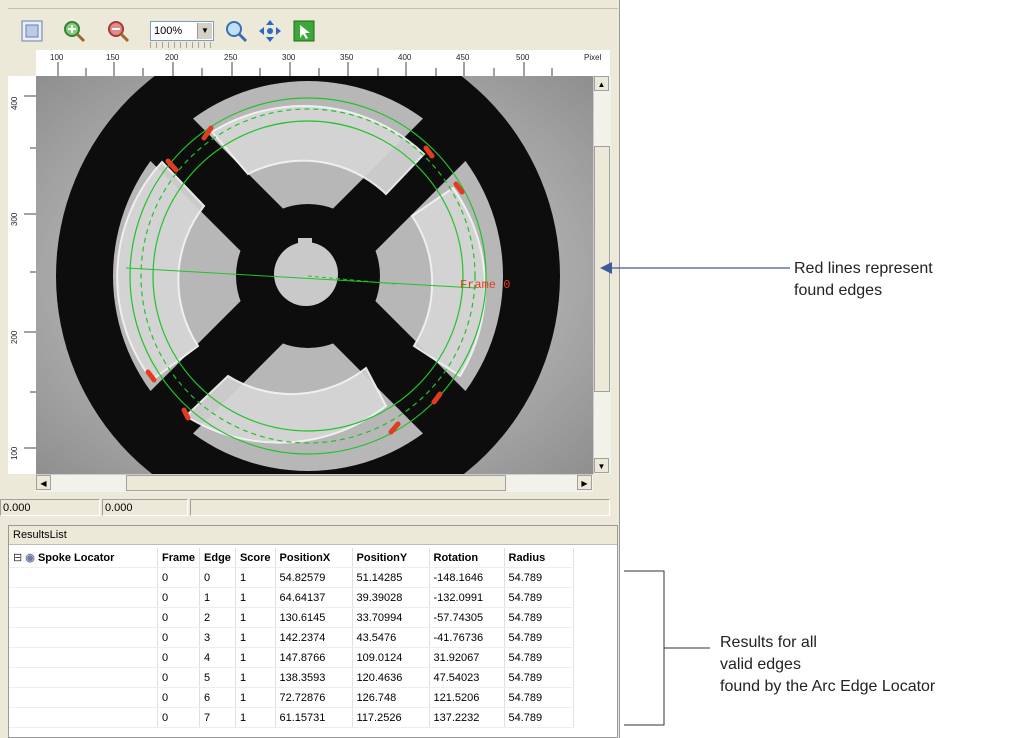  I want to click on annotation-line: valid edges, so click(760, 664).